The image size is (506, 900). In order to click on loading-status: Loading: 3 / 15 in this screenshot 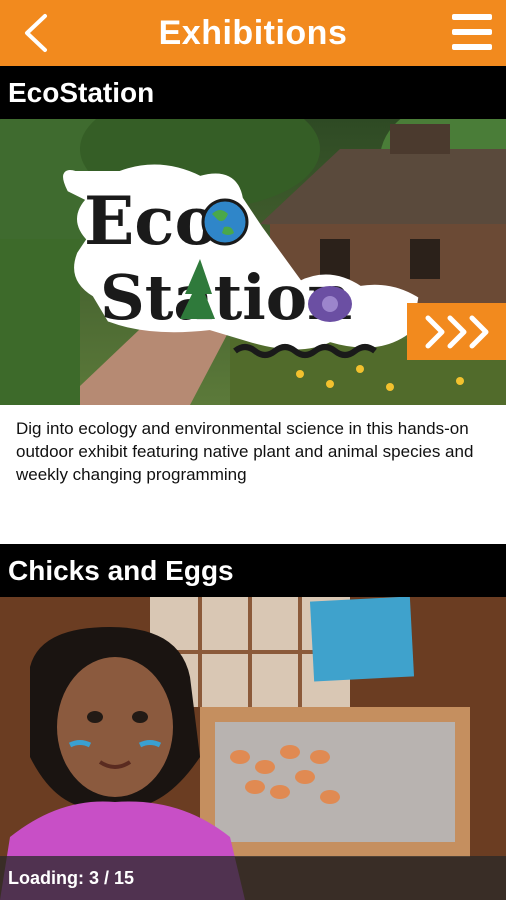, I will do `click(253, 878)`.